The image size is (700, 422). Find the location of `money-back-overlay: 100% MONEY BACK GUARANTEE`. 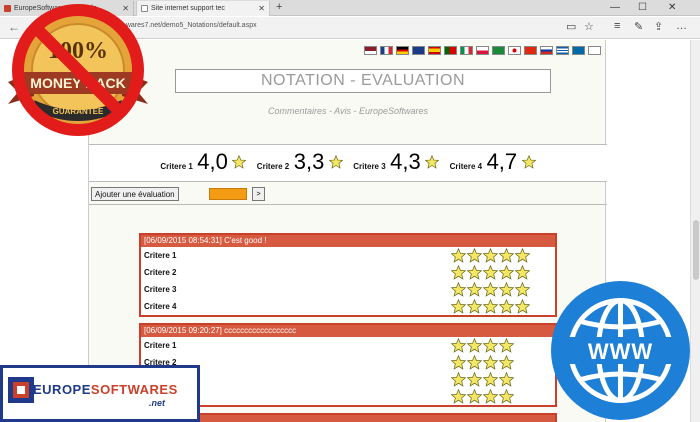

money-back-overlay: 100% MONEY BACK GUARANTEE is located at coordinates (80, 70).